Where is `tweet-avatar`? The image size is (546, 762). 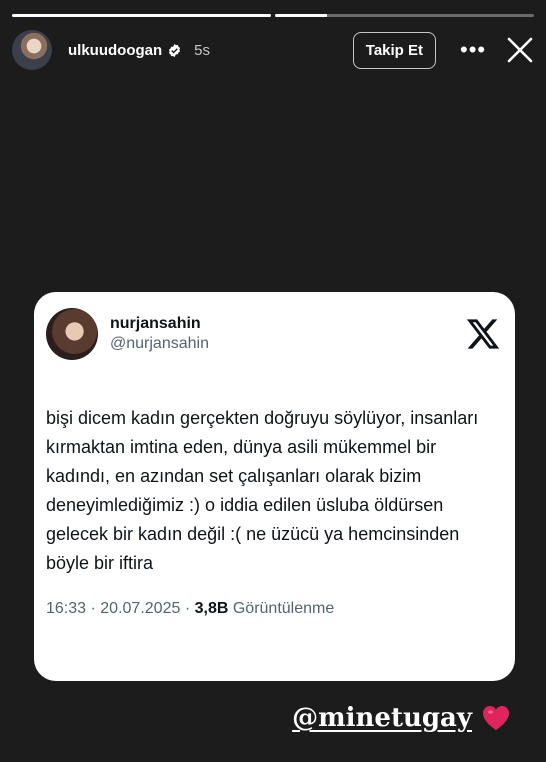 tweet-avatar is located at coordinates (72, 334).